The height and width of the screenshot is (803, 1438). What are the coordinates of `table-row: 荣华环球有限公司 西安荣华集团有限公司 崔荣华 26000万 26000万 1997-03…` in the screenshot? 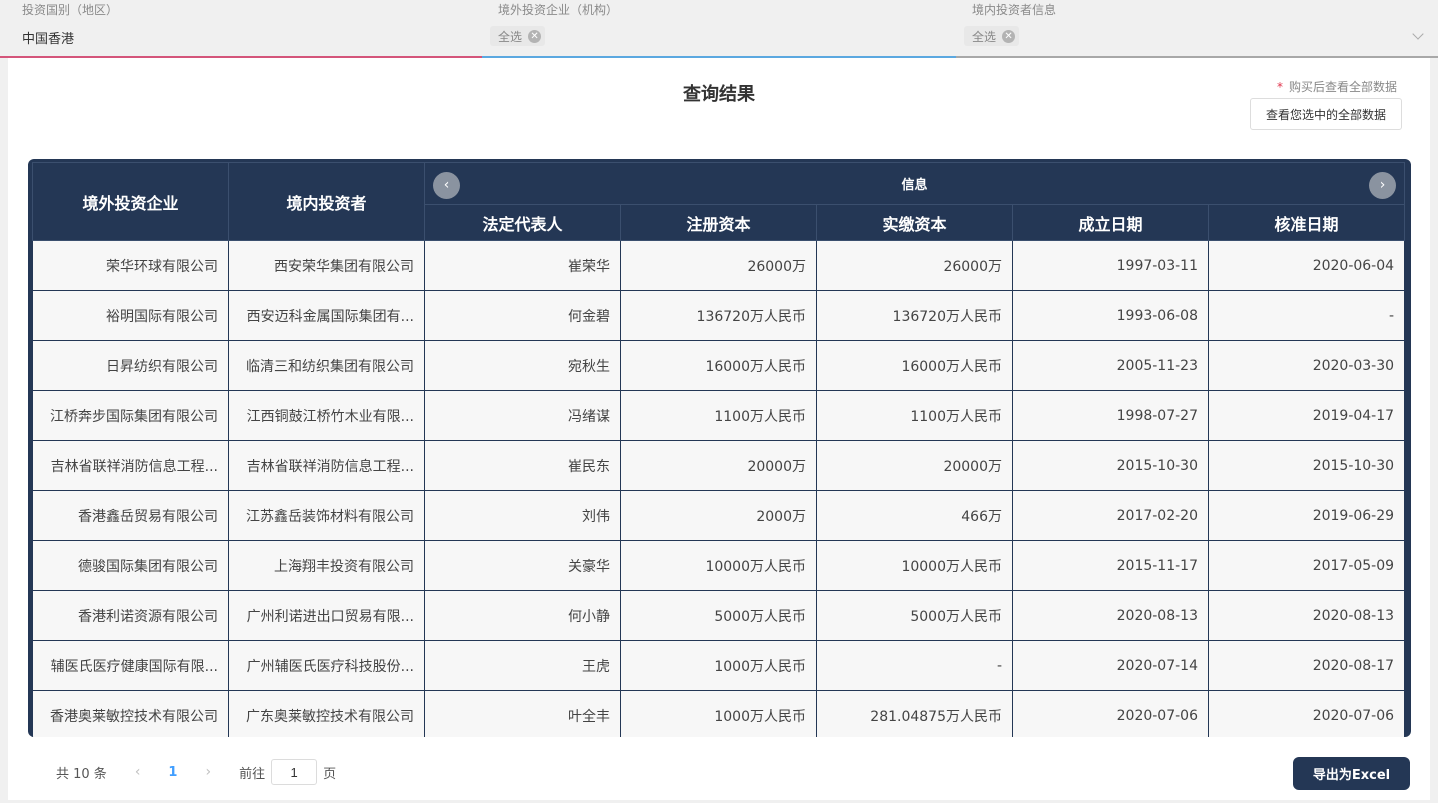 It's located at (719, 265).